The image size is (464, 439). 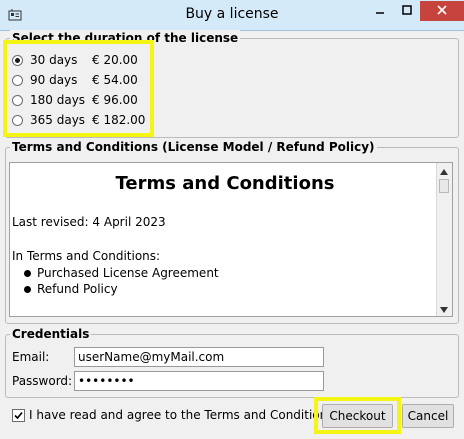 I want to click on chevron-up-icon, so click(x=444, y=171).